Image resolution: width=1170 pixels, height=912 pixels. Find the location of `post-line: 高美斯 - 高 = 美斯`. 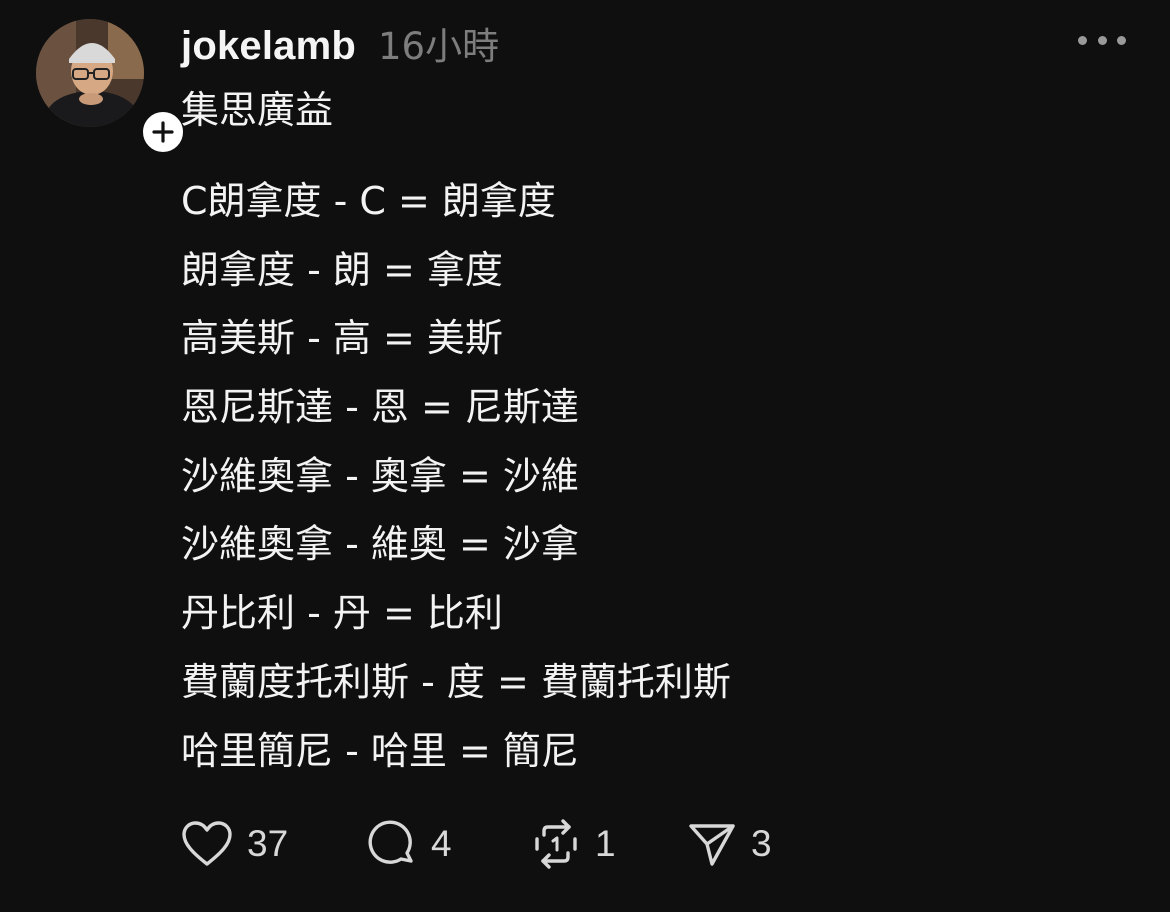

post-line: 高美斯 - 高 = 美斯 is located at coordinates (342, 338).